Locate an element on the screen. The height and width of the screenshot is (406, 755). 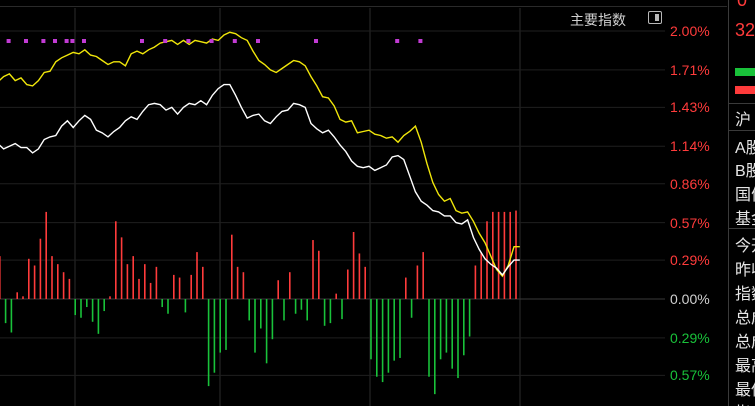
right-item-total-volume: 总成 is located at coordinates (745, 318).